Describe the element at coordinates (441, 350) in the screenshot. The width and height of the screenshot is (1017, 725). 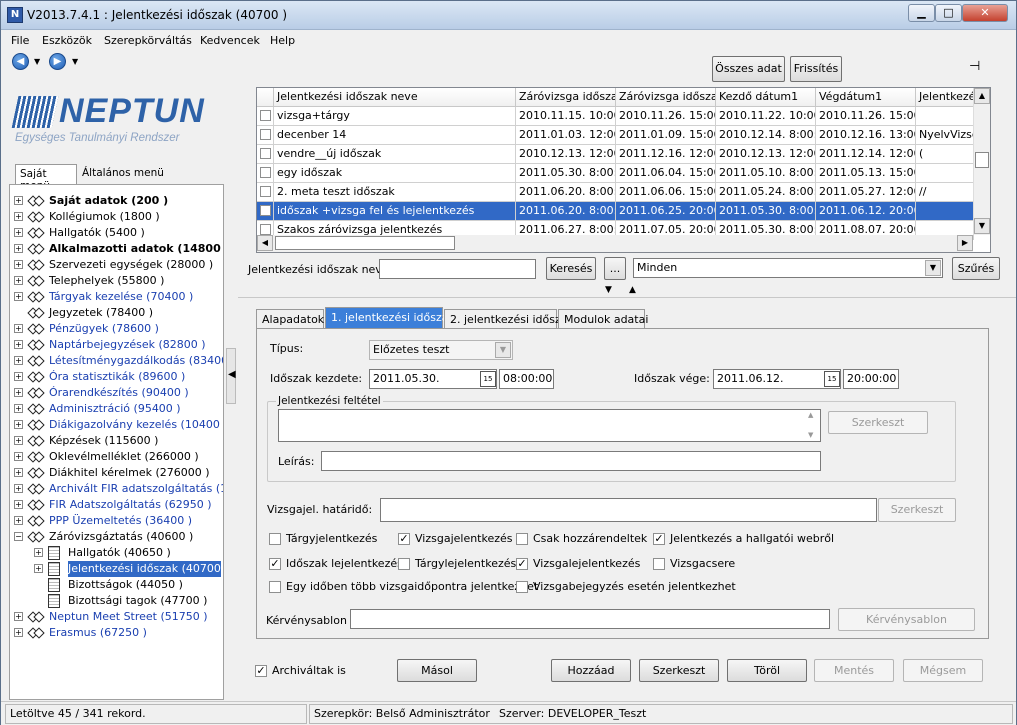
I see `type-select: Előzetes teszt ▼` at that location.